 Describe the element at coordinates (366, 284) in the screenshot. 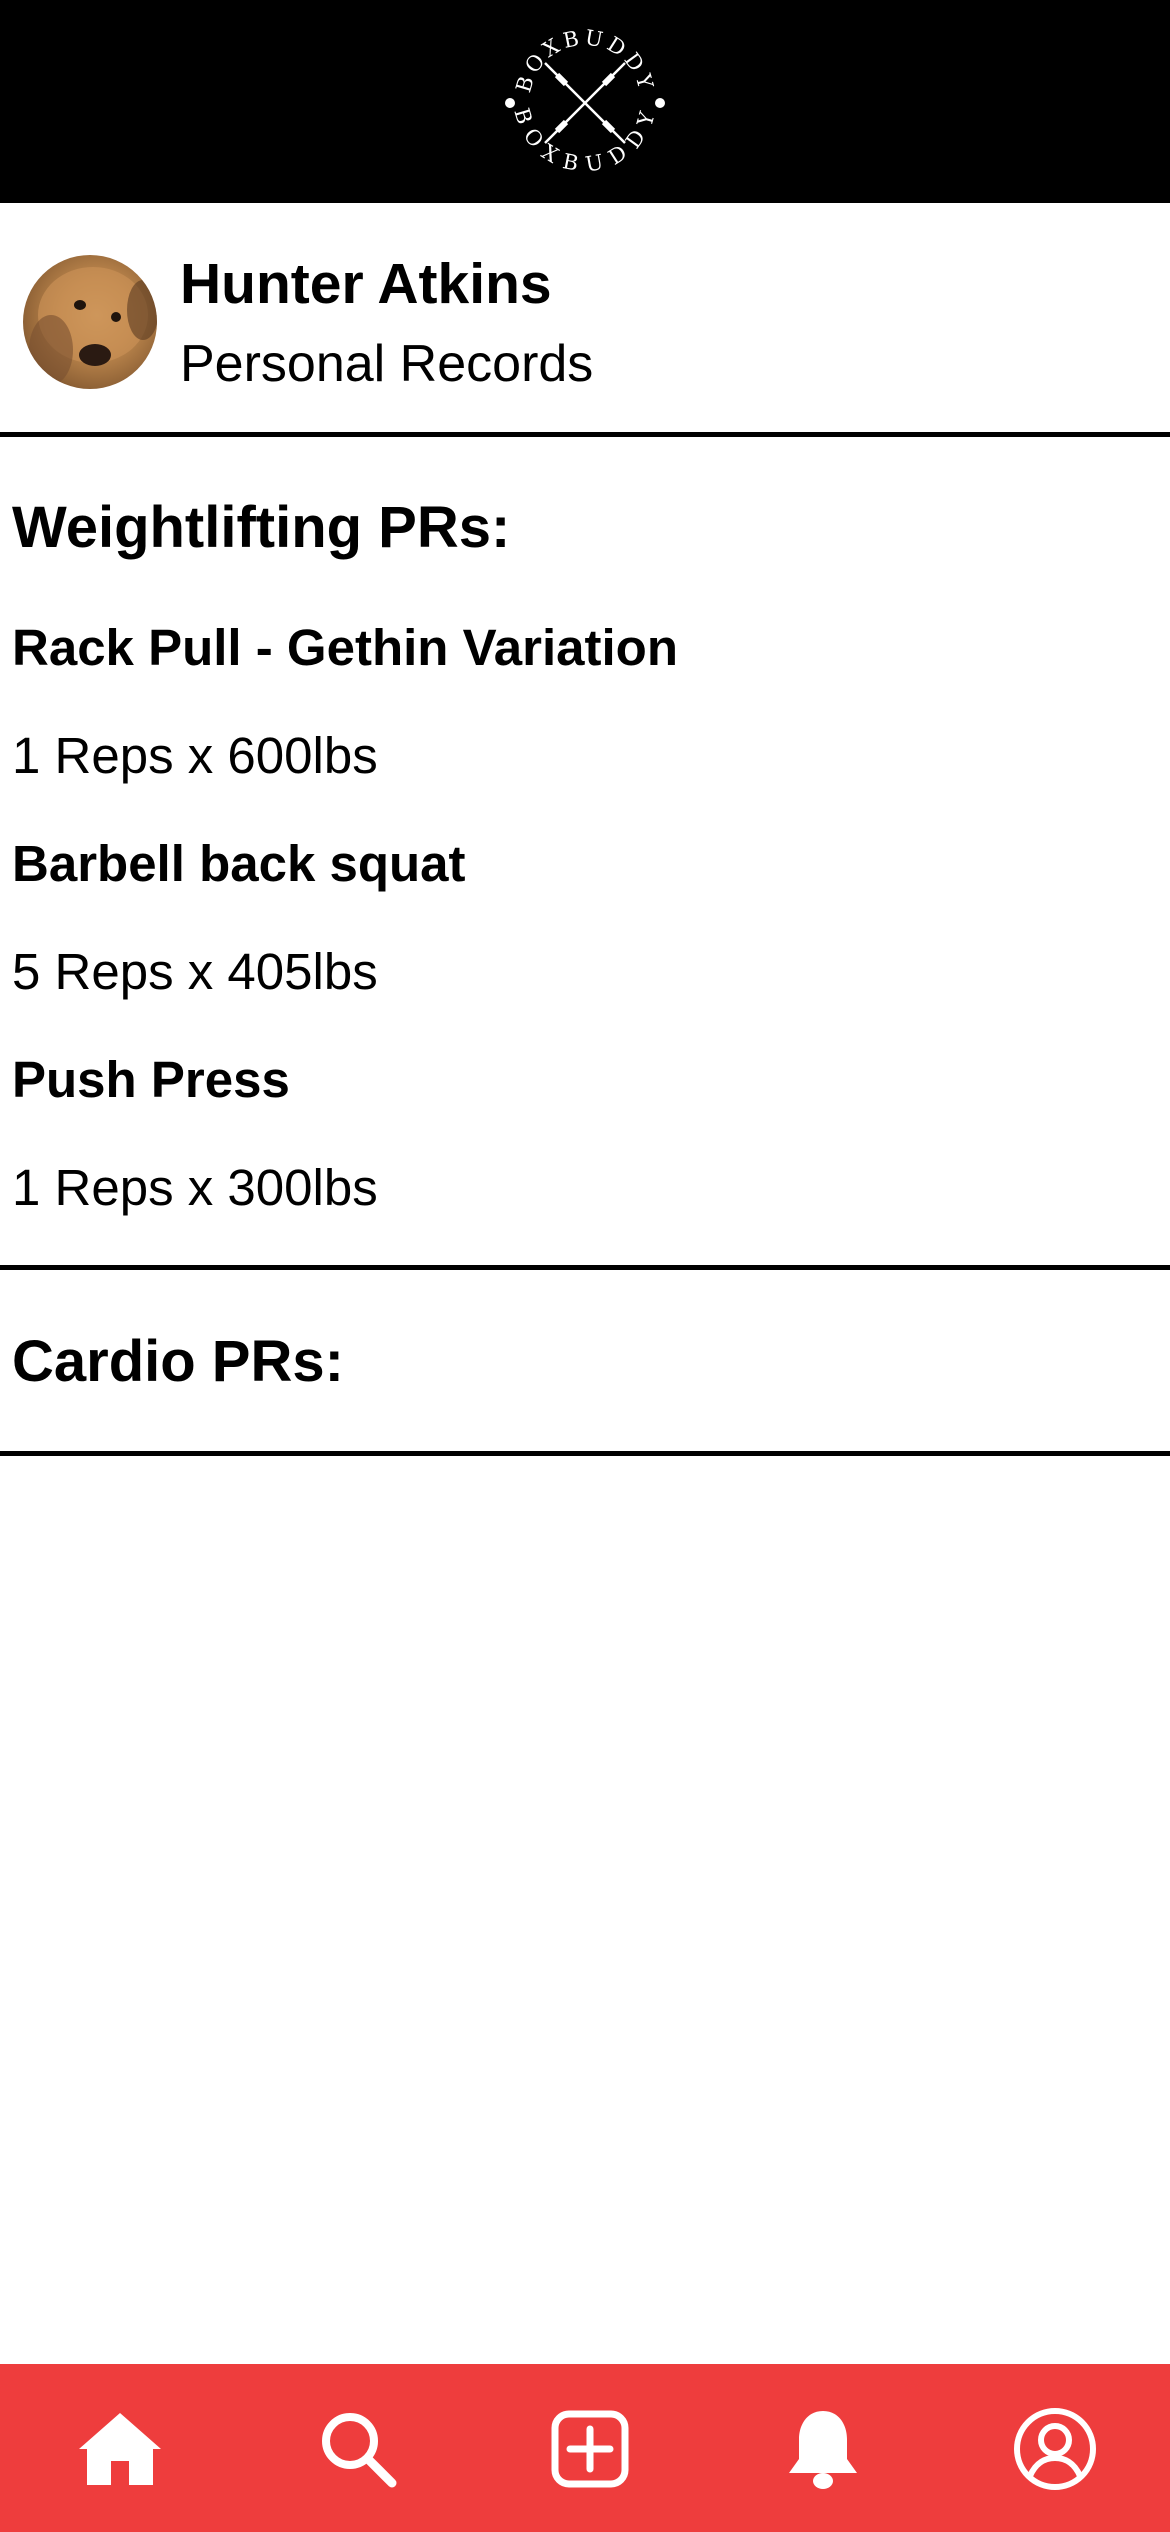

I see `user-name: Hunter Atkins` at that location.